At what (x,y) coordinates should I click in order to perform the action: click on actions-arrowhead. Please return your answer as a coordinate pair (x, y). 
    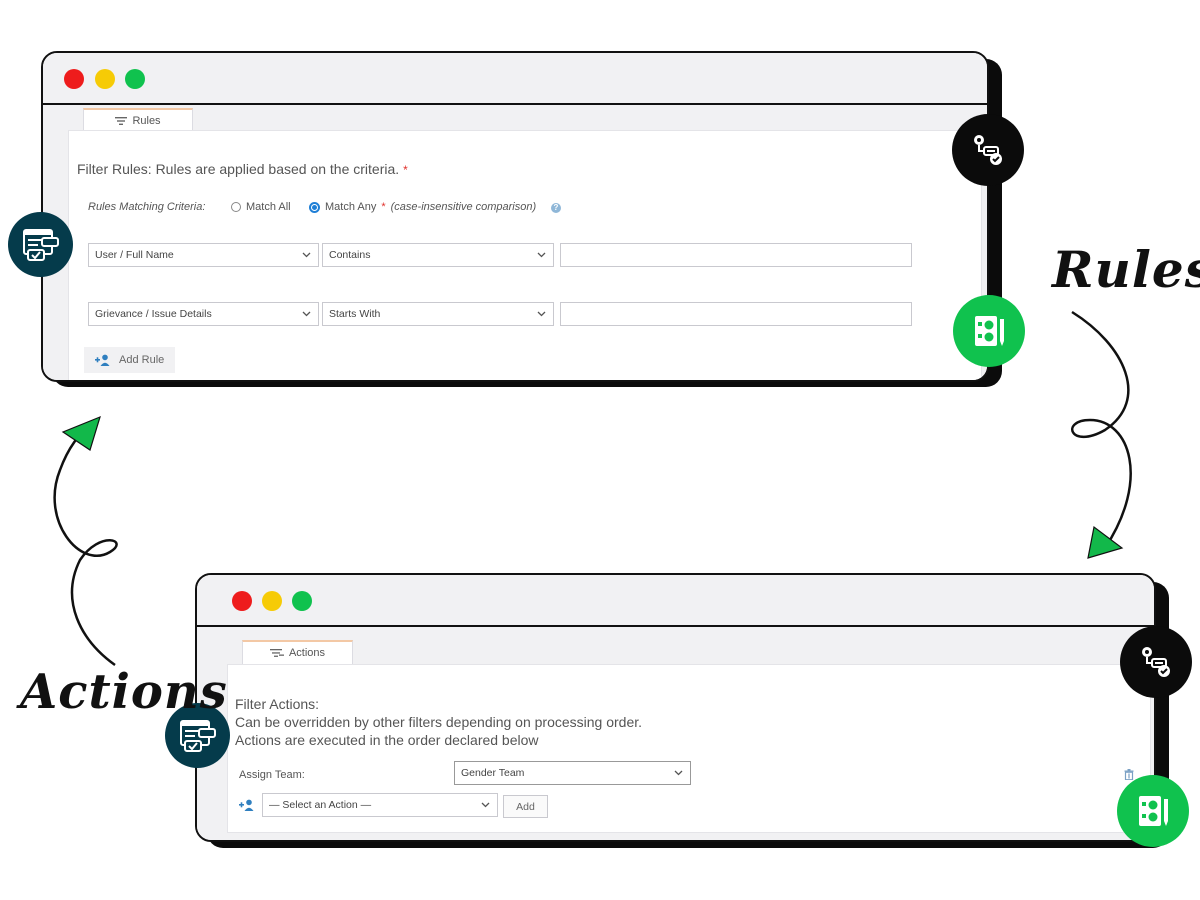
    Looking at the image, I should click on (81, 433).